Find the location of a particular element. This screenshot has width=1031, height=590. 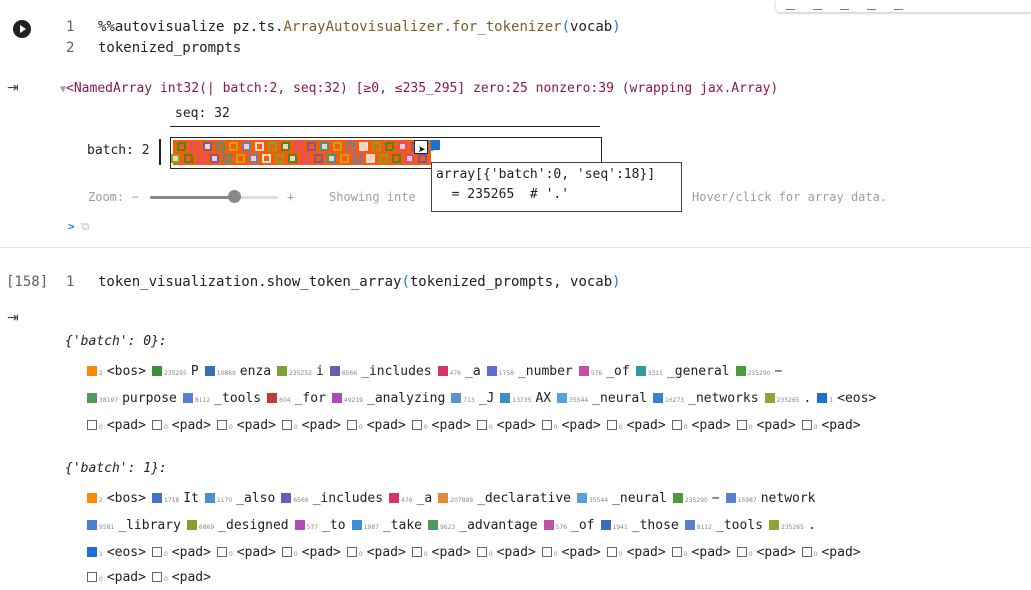

token: 38197 purpose is located at coordinates (132, 400).